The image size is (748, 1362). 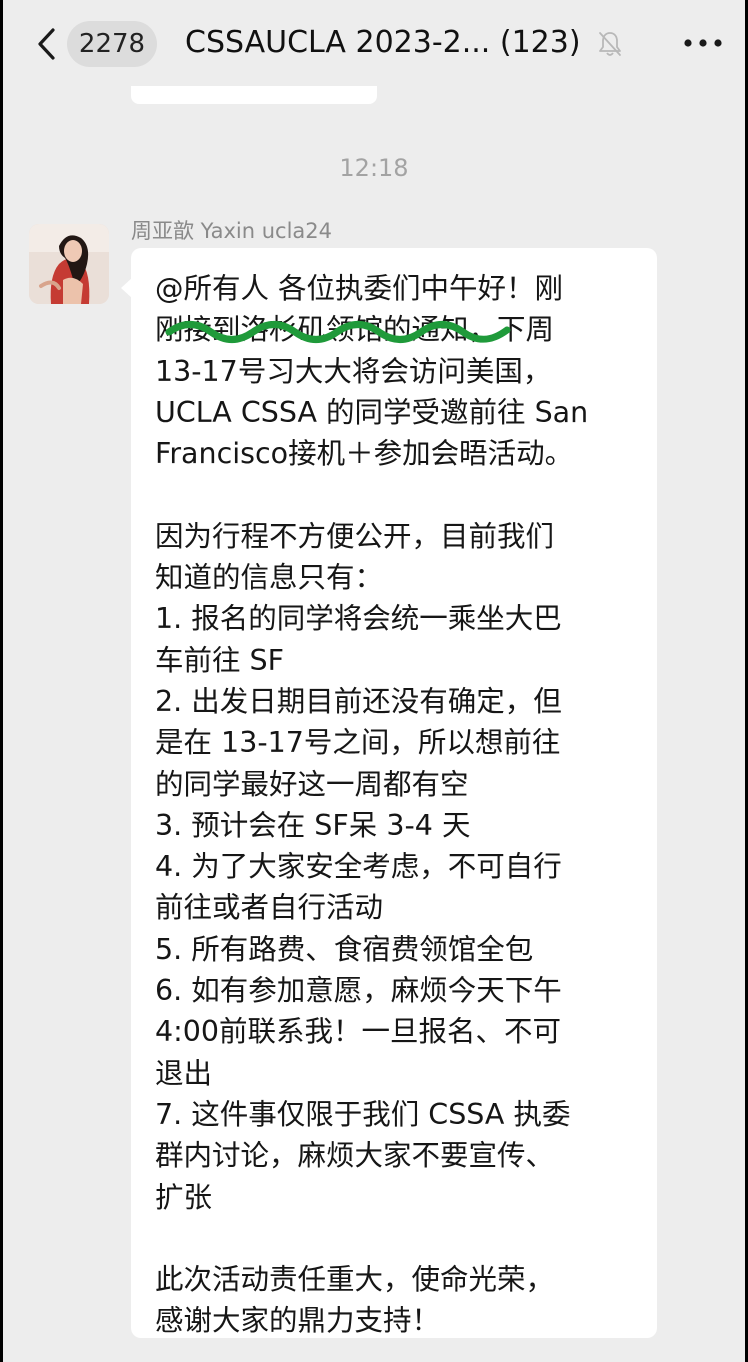 What do you see at coordinates (254, 95) in the screenshot?
I see `previous-message-bubble` at bounding box center [254, 95].